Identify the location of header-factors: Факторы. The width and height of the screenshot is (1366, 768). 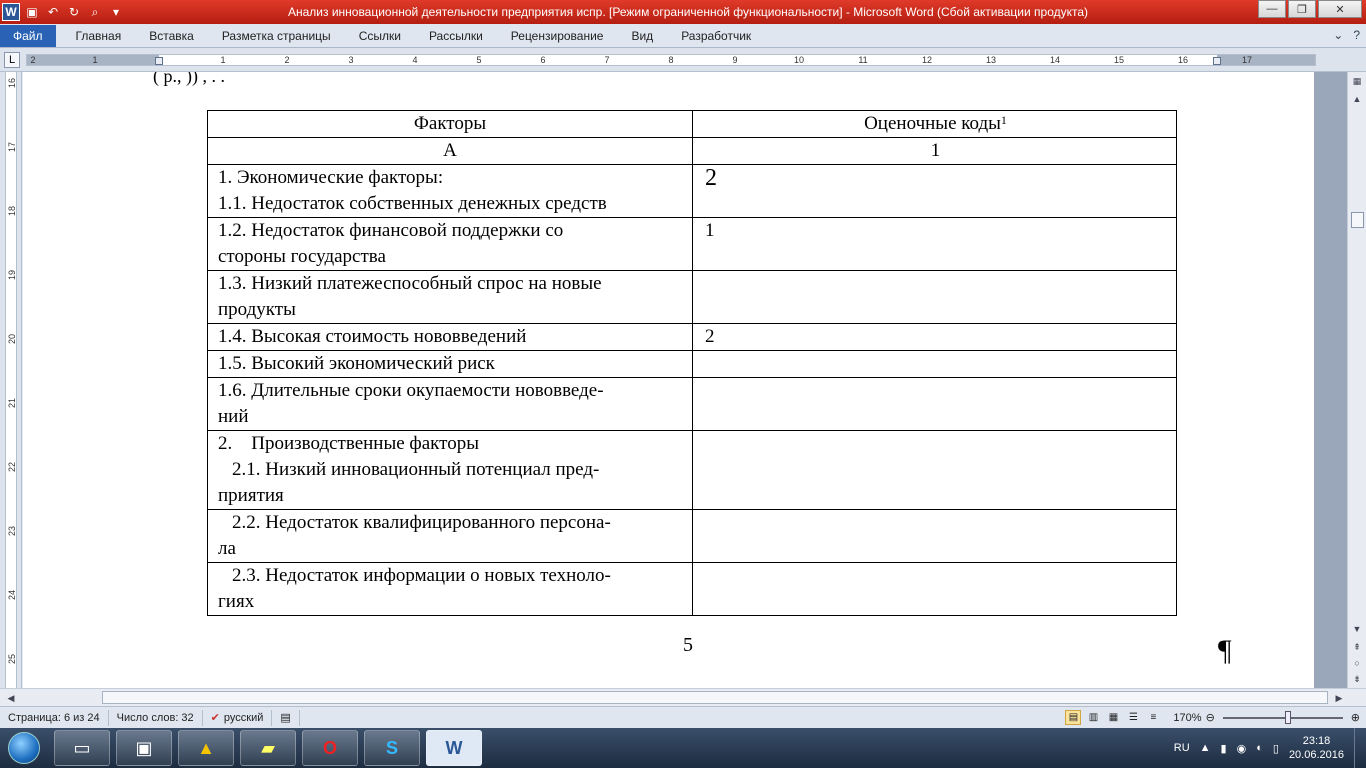
(450, 124).